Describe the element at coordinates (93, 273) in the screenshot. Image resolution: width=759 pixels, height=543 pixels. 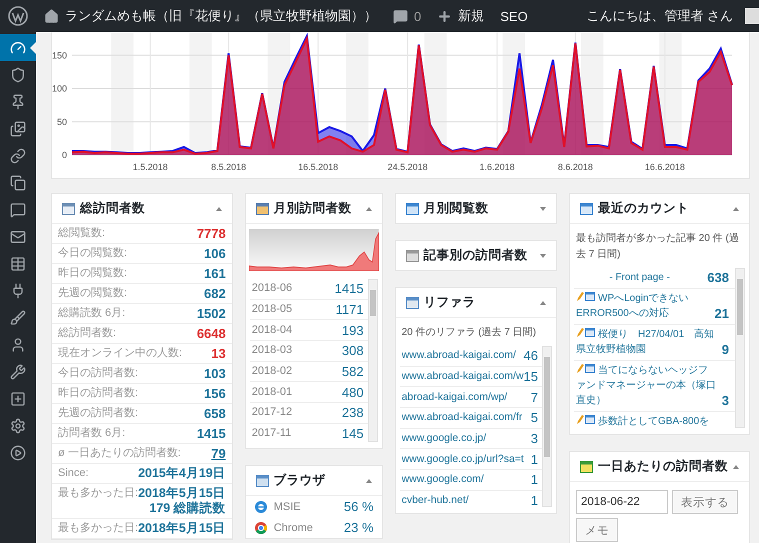
I see `stat-label: 昨日の閲覧数:` at that location.